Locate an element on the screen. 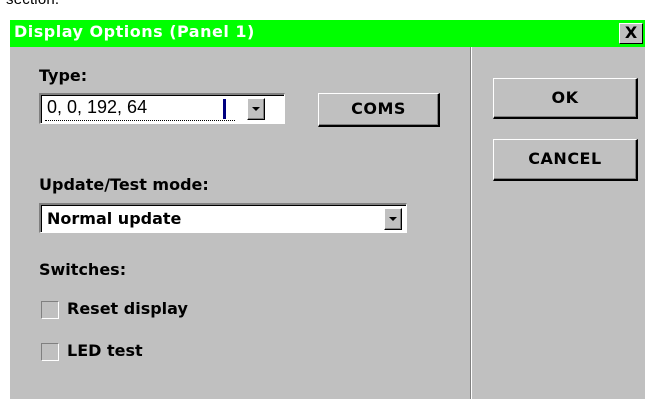 The height and width of the screenshot is (399, 645). dialog-title: Display Options (Panel 1) is located at coordinates (134, 31).